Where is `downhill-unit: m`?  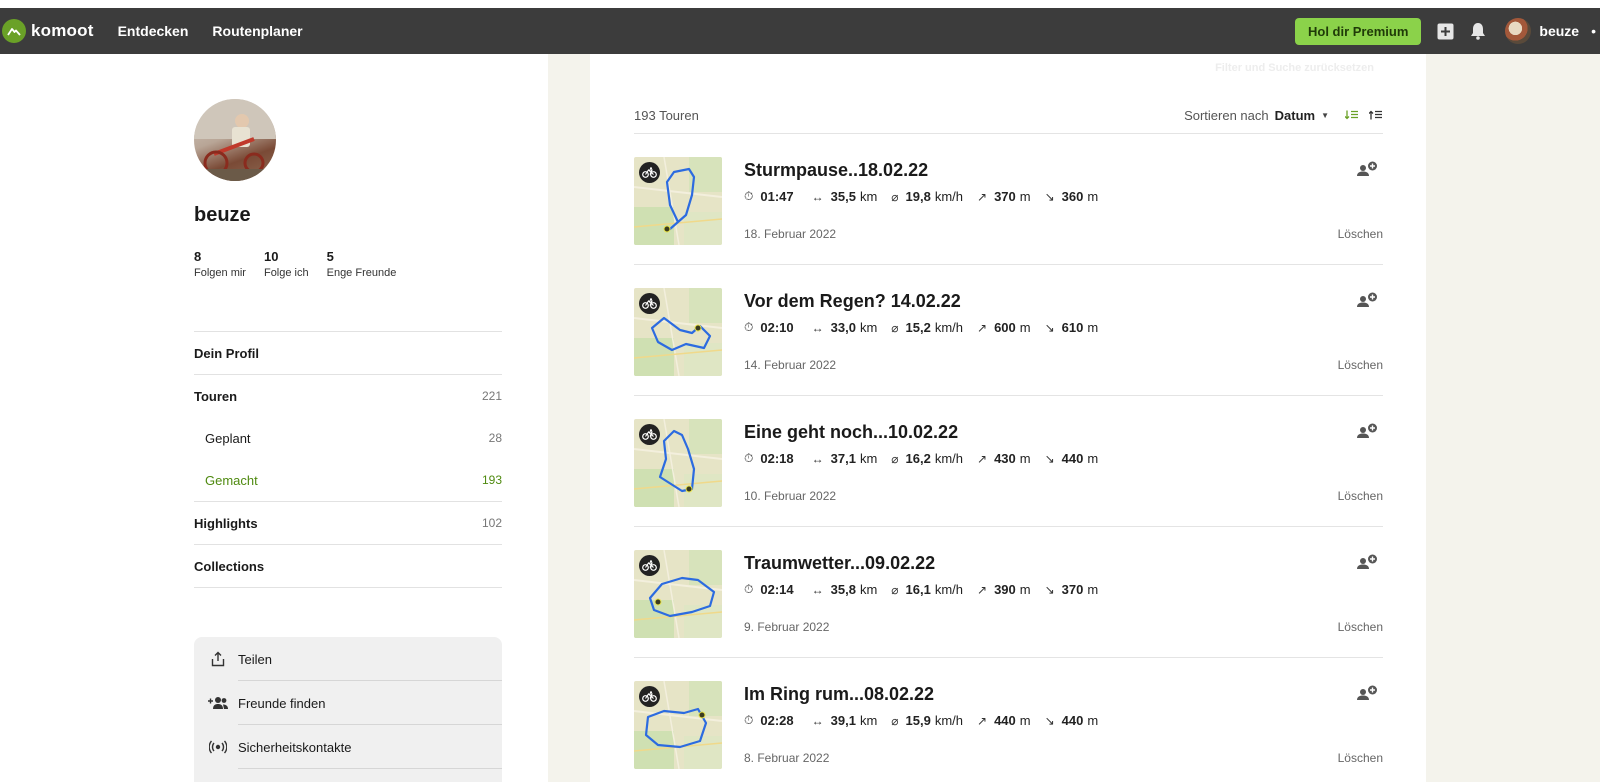
downhill-unit: m is located at coordinates (1093, 458).